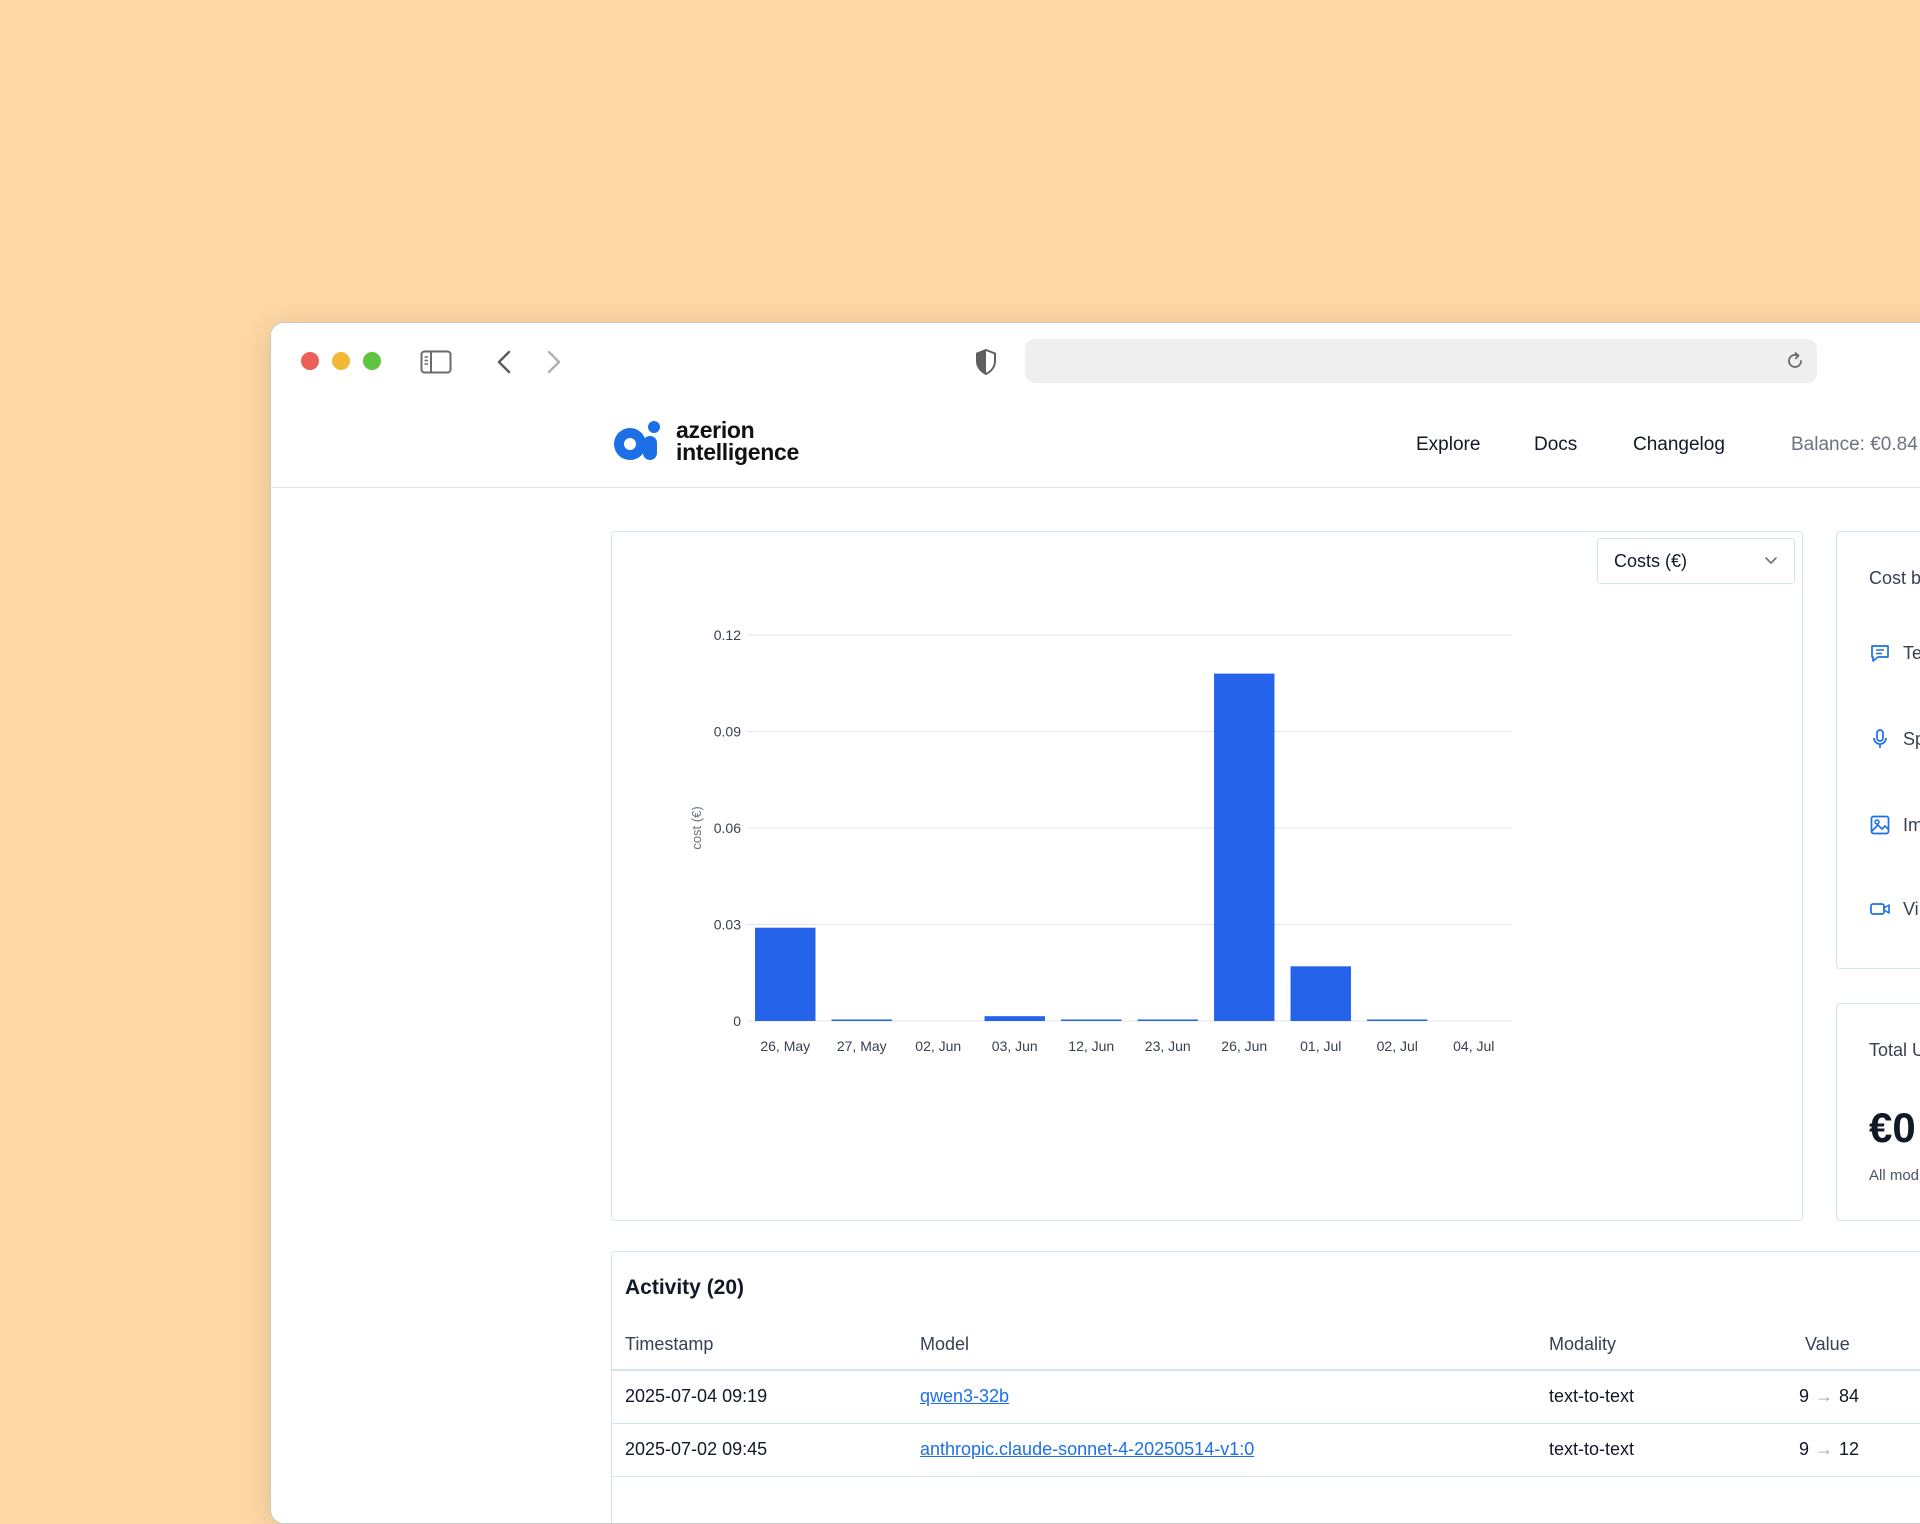  I want to click on activity-title: Activity (20), so click(685, 1287).